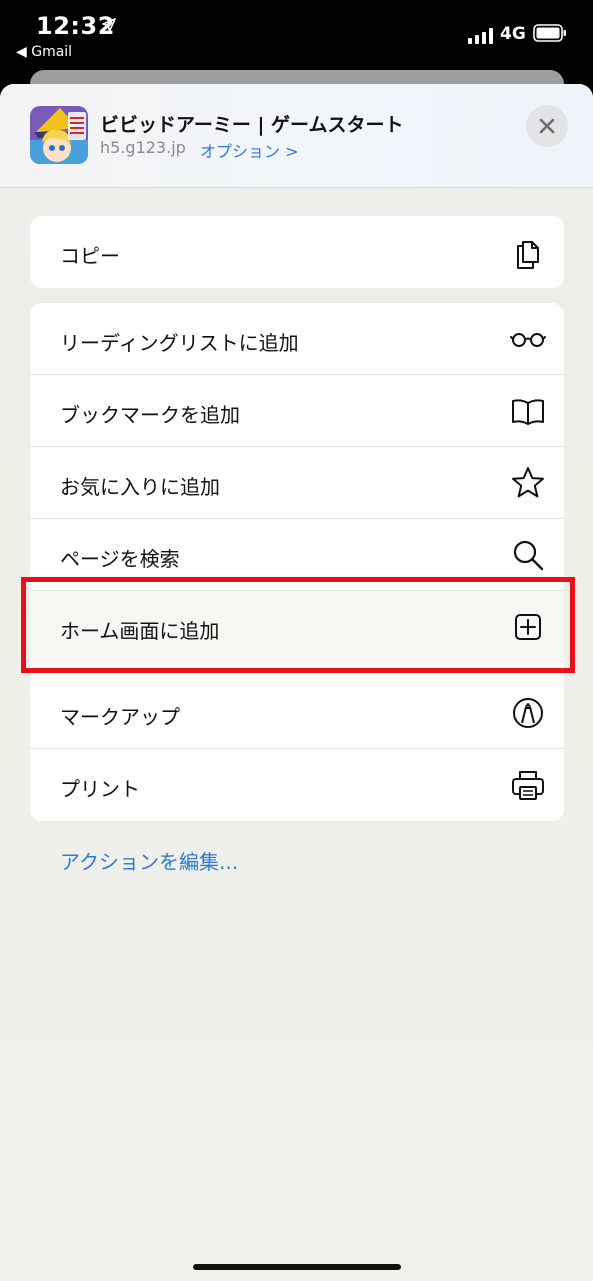 The image size is (593, 1281). Describe the element at coordinates (528, 713) in the screenshot. I see `markup-pen-icon` at that location.